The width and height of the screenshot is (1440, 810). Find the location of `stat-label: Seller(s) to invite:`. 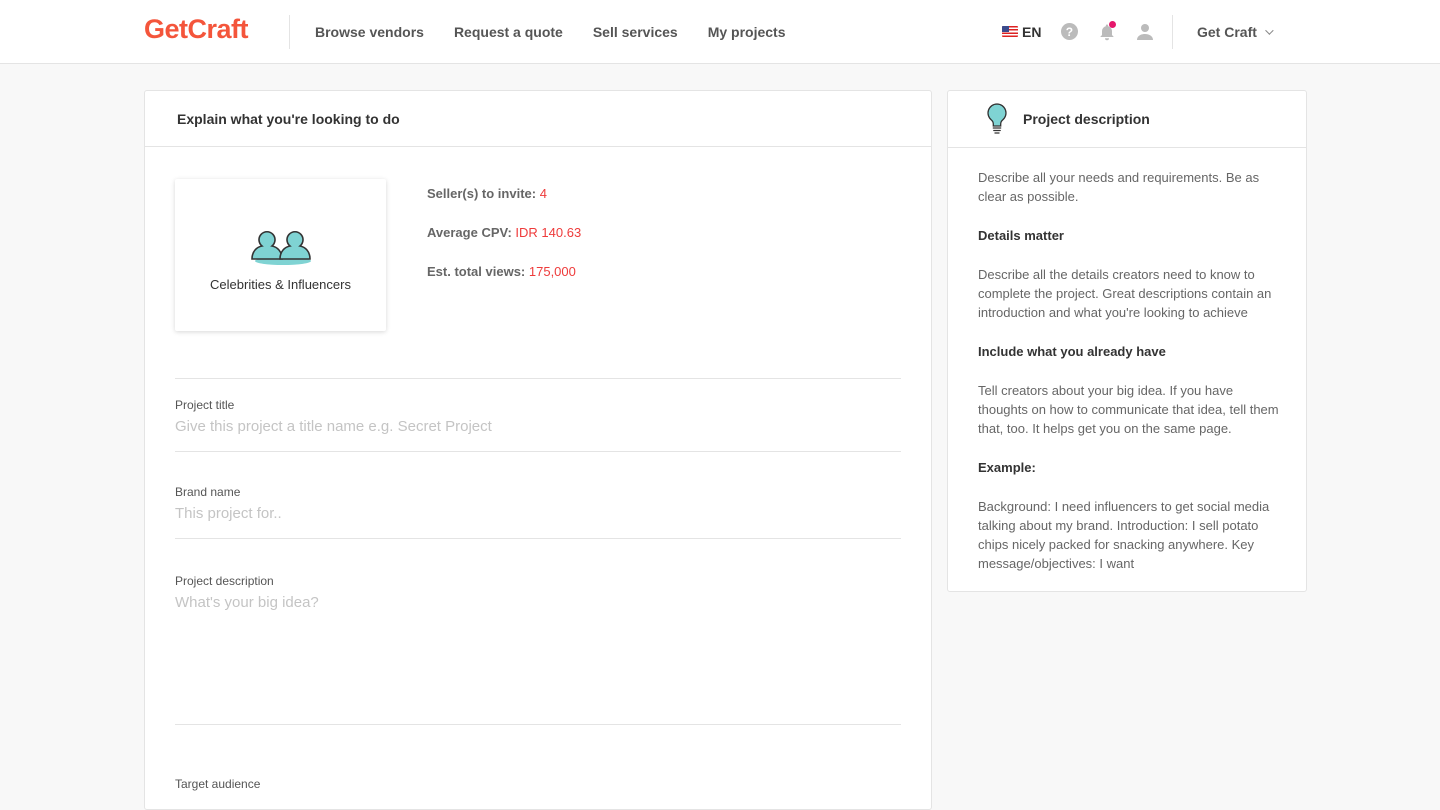

stat-label: Seller(s) to invite: is located at coordinates (482, 193).